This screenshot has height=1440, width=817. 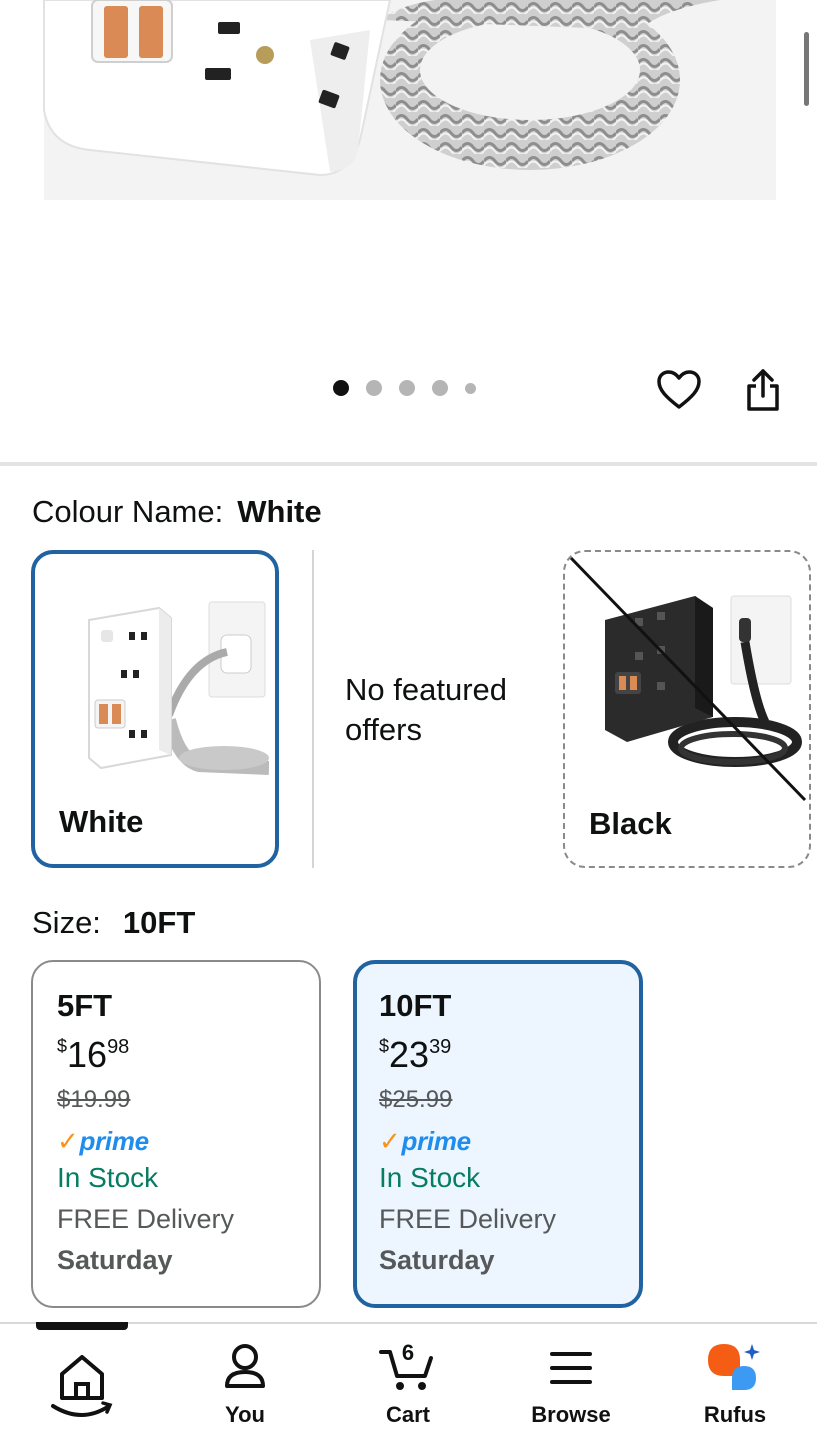 I want to click on colour-selected-value: White, so click(x=279, y=511).